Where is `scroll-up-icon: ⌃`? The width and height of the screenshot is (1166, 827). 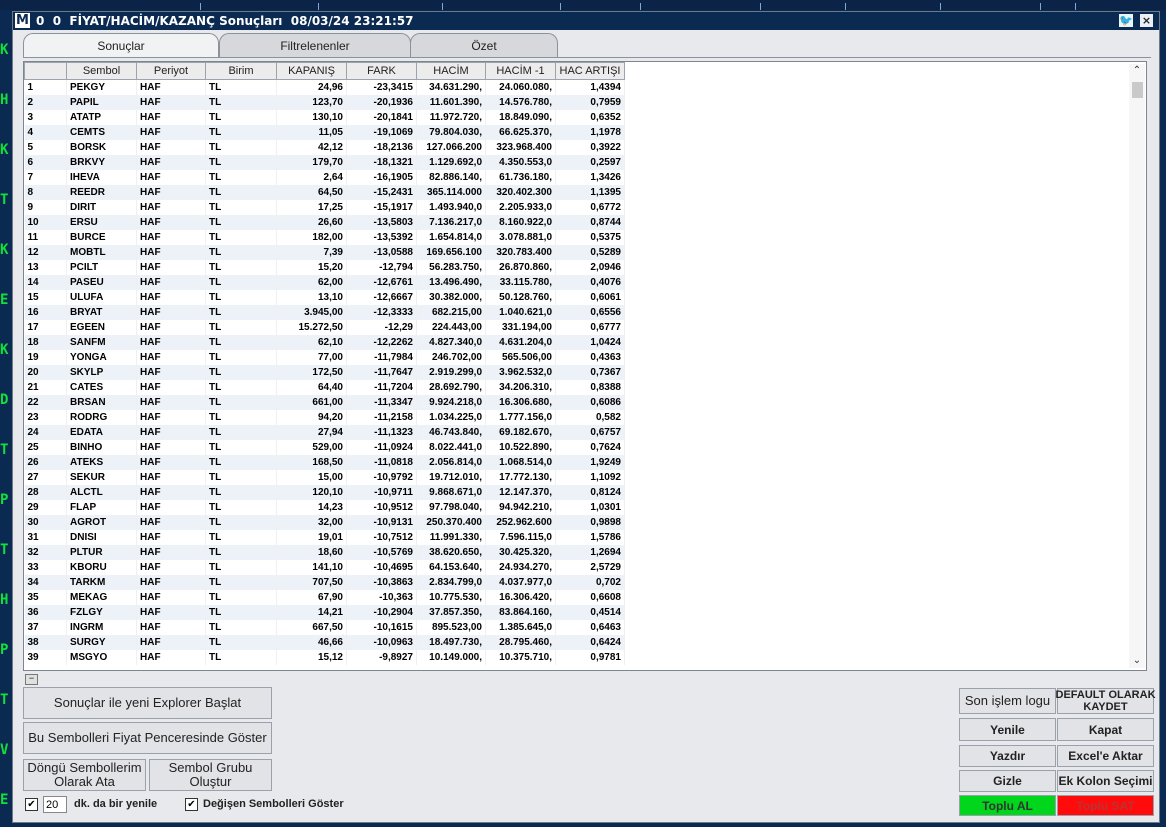
scroll-up-icon: ⌃ is located at coordinates (1137, 71).